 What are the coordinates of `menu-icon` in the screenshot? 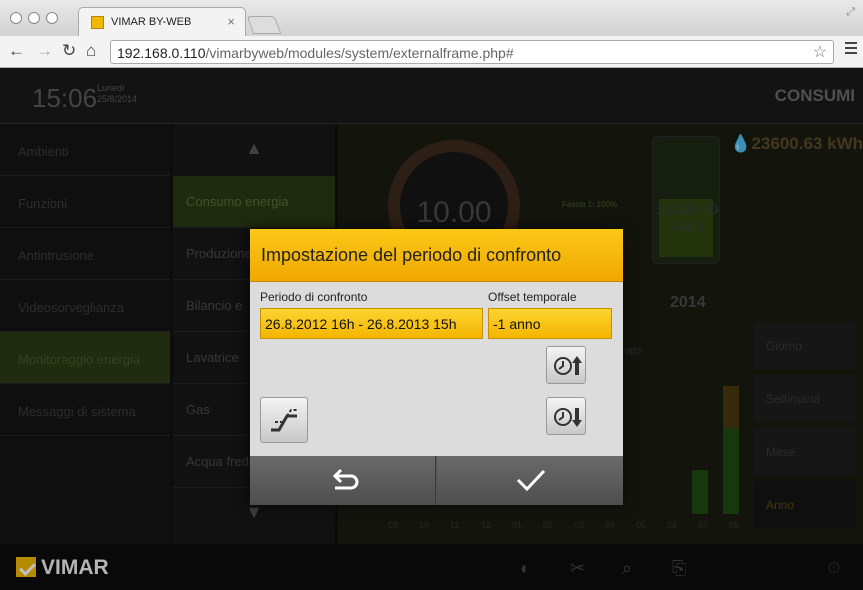 It's located at (851, 49).